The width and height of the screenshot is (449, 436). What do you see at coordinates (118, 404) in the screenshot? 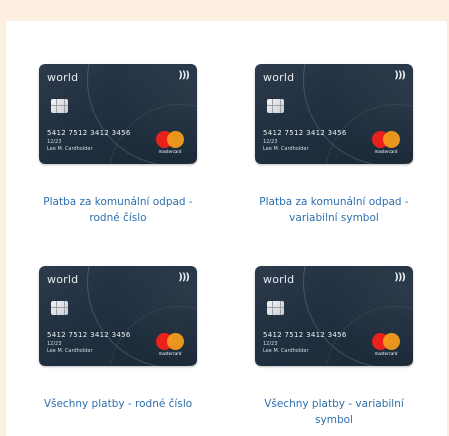
I see `payment-link: Všechny platby - rodné číslo` at bounding box center [118, 404].